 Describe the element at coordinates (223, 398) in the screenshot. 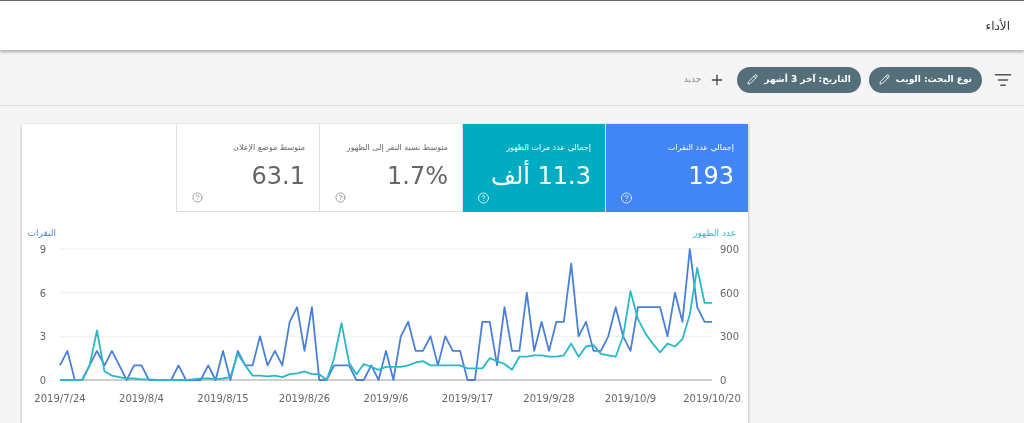

I see `axis-tick-label: 2019/8/15` at that location.